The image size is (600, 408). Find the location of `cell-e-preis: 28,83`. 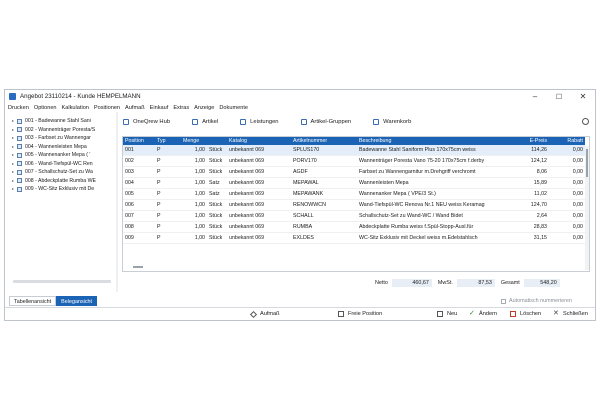

cell-e-preis: 28,83 is located at coordinates (530, 227).